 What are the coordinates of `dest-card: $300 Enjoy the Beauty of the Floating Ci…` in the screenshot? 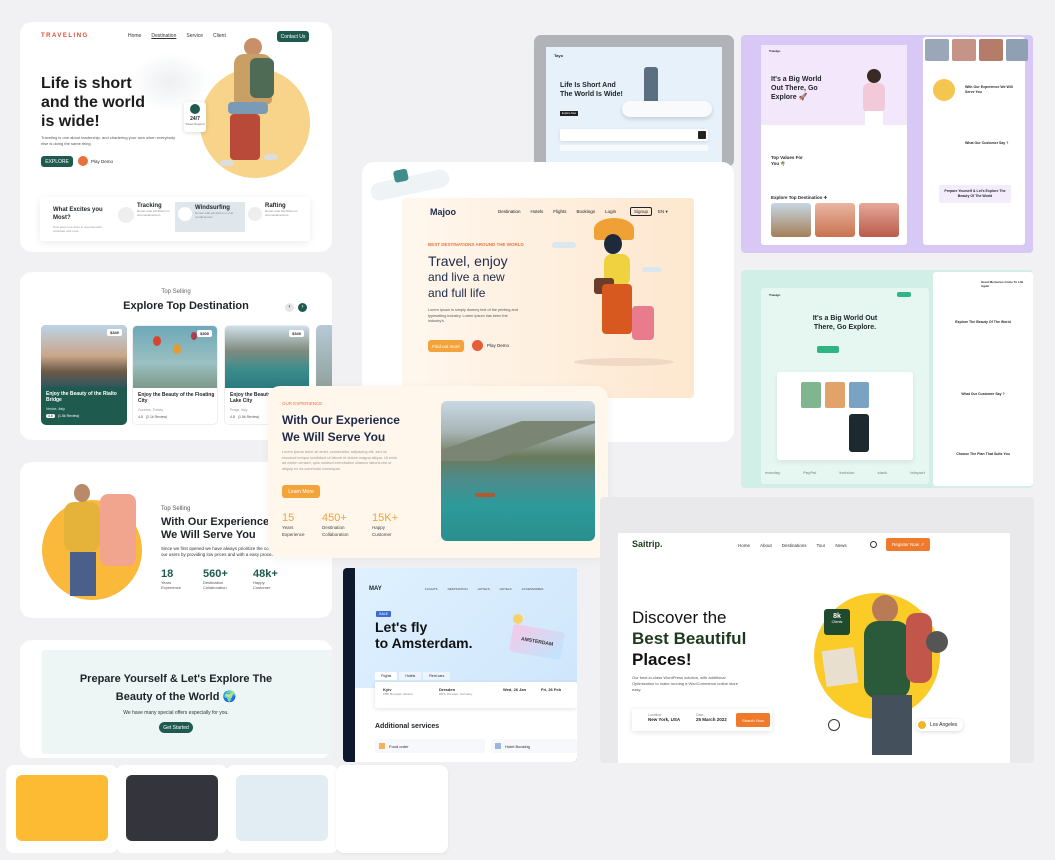 It's located at (175, 375).